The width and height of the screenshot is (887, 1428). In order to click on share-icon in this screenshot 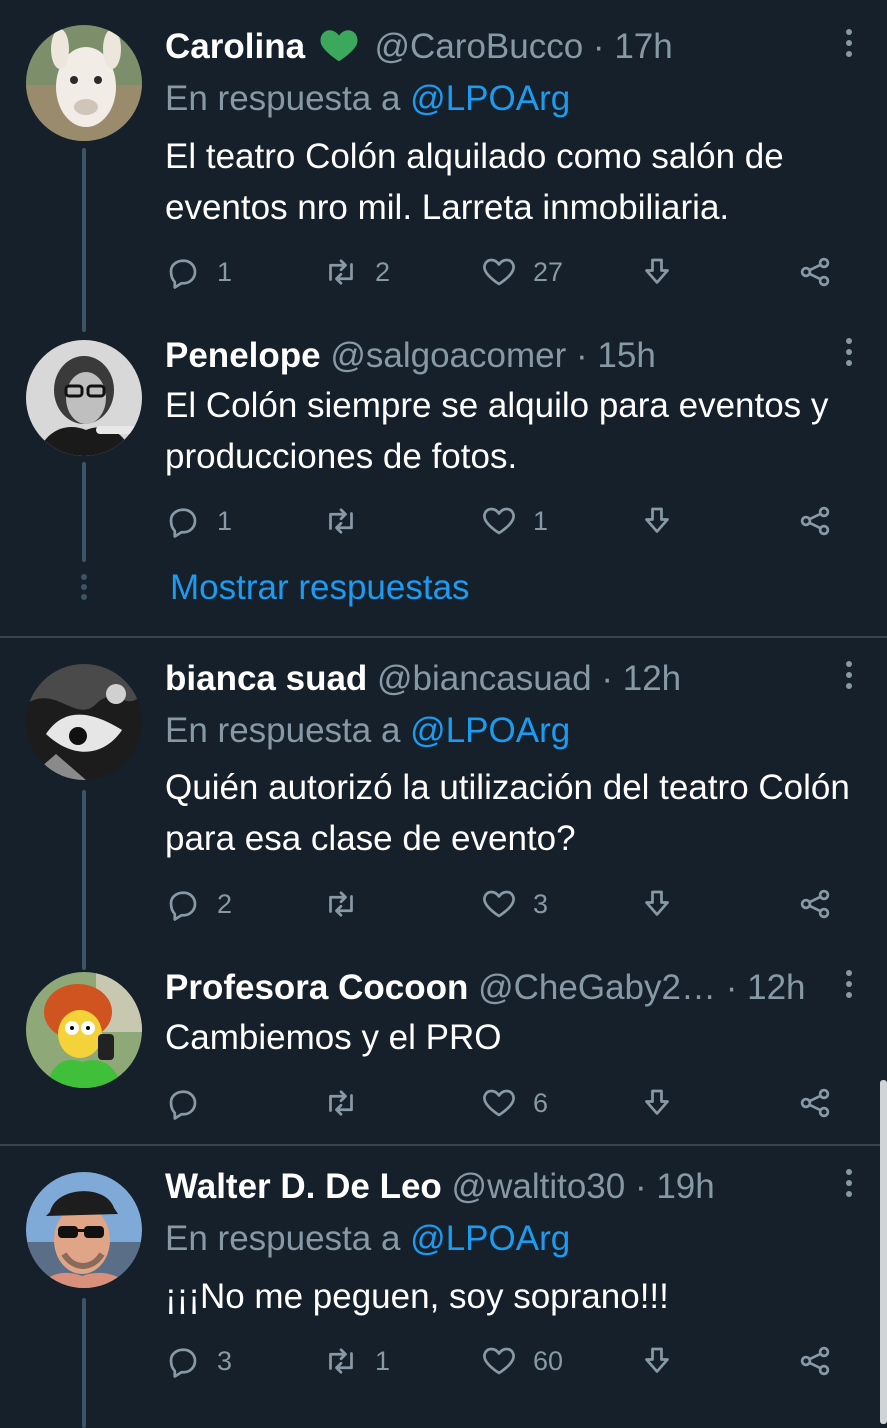, I will do `click(815, 1361)`.